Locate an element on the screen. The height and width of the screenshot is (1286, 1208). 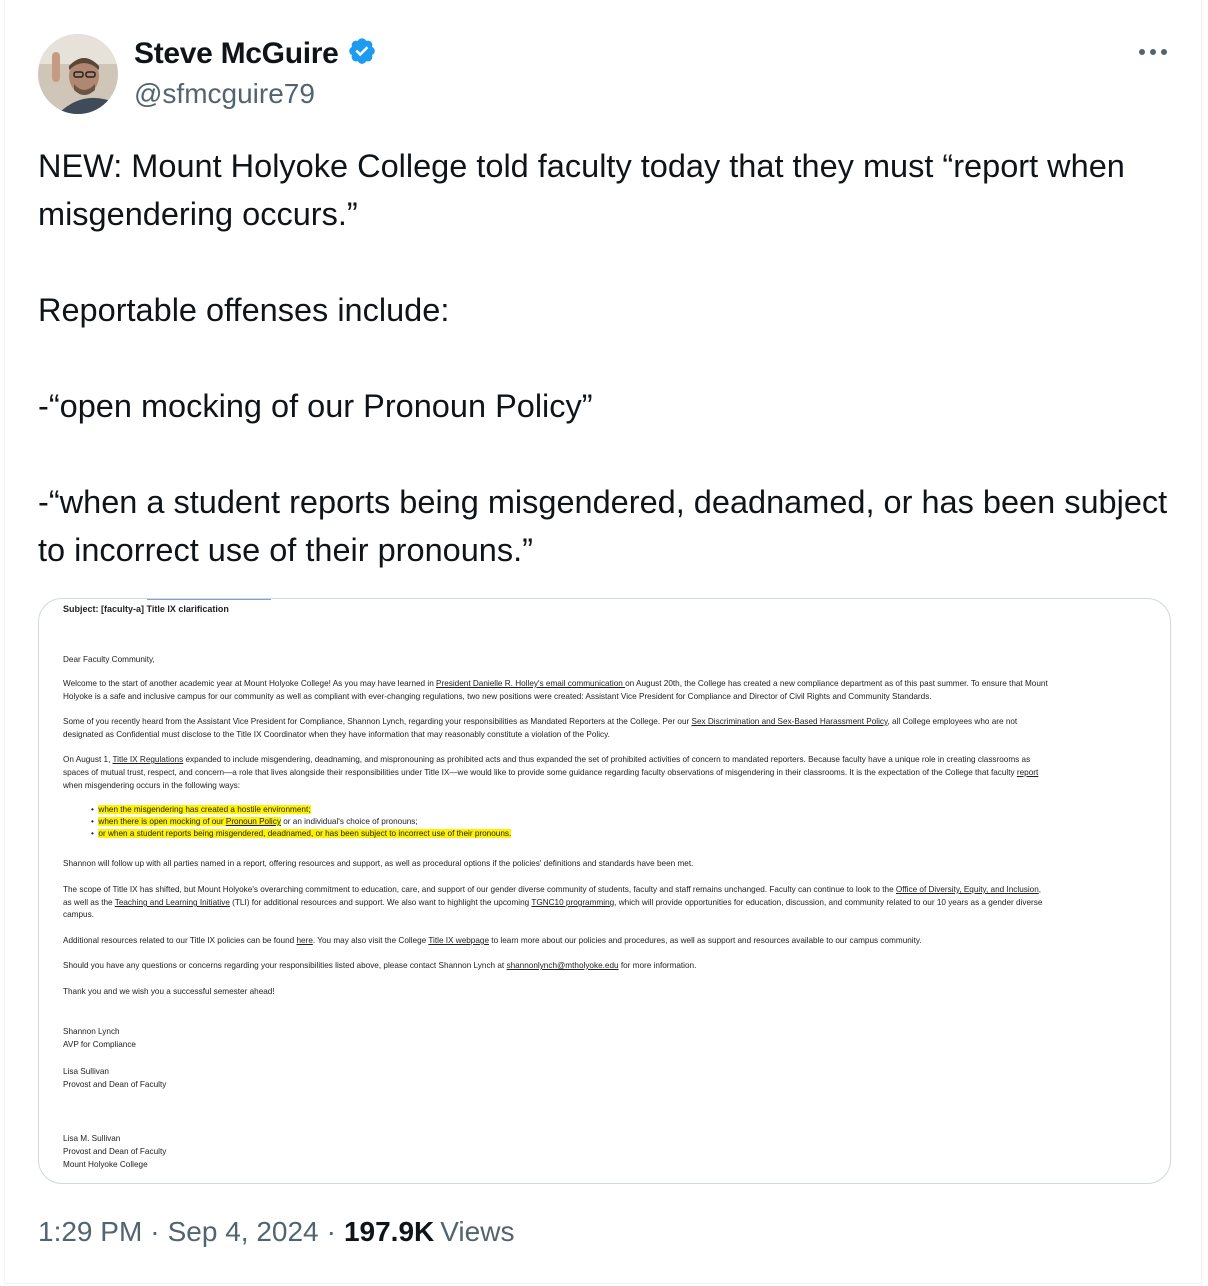
author-row: Steve McGuire is located at coordinates (255, 53).